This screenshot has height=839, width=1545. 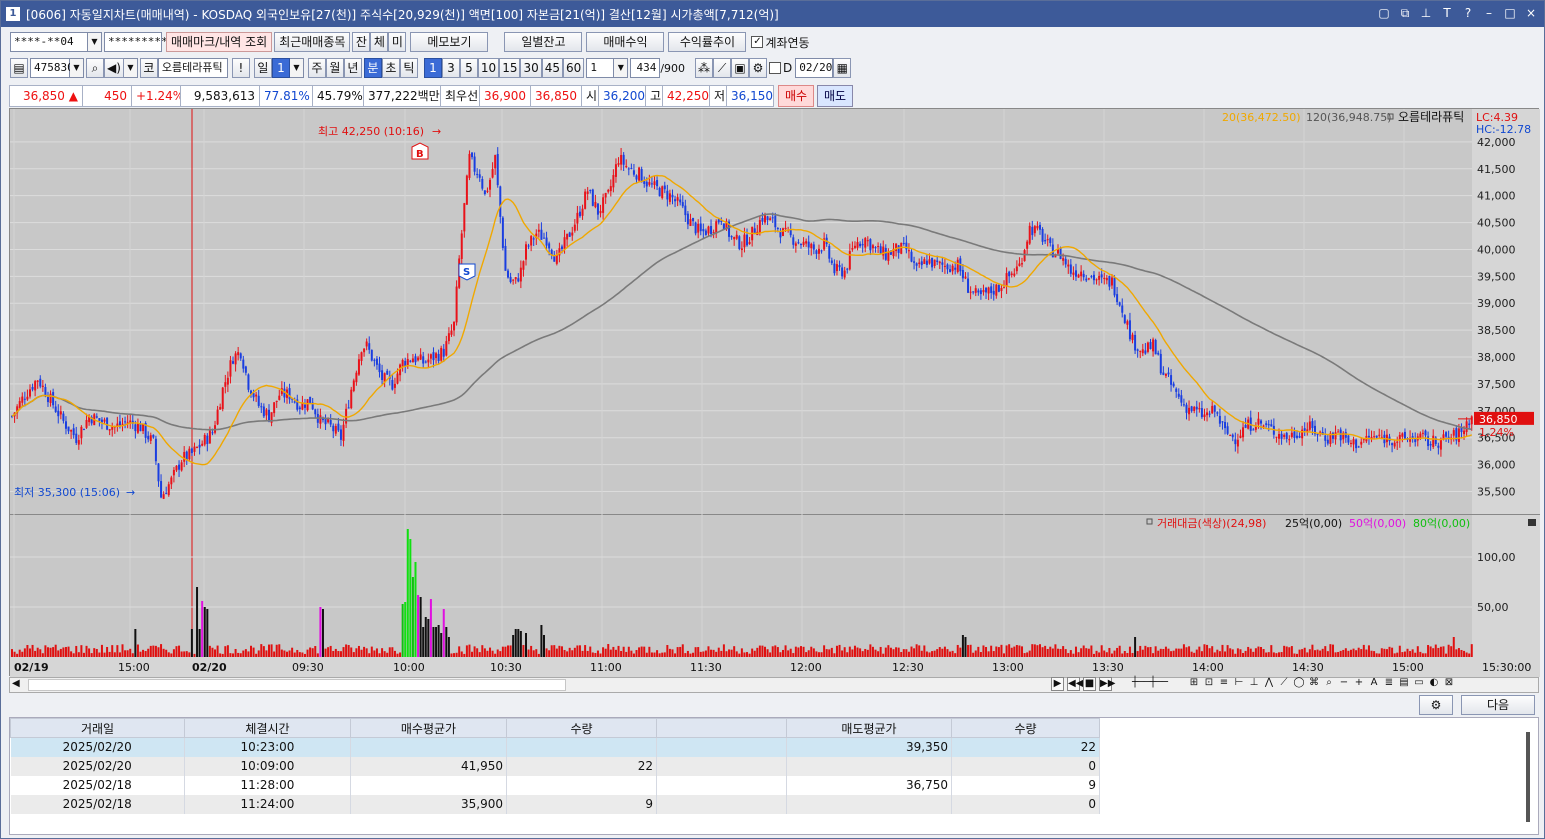 What do you see at coordinates (1384, 13) in the screenshot?
I see `link-icon: ▢` at bounding box center [1384, 13].